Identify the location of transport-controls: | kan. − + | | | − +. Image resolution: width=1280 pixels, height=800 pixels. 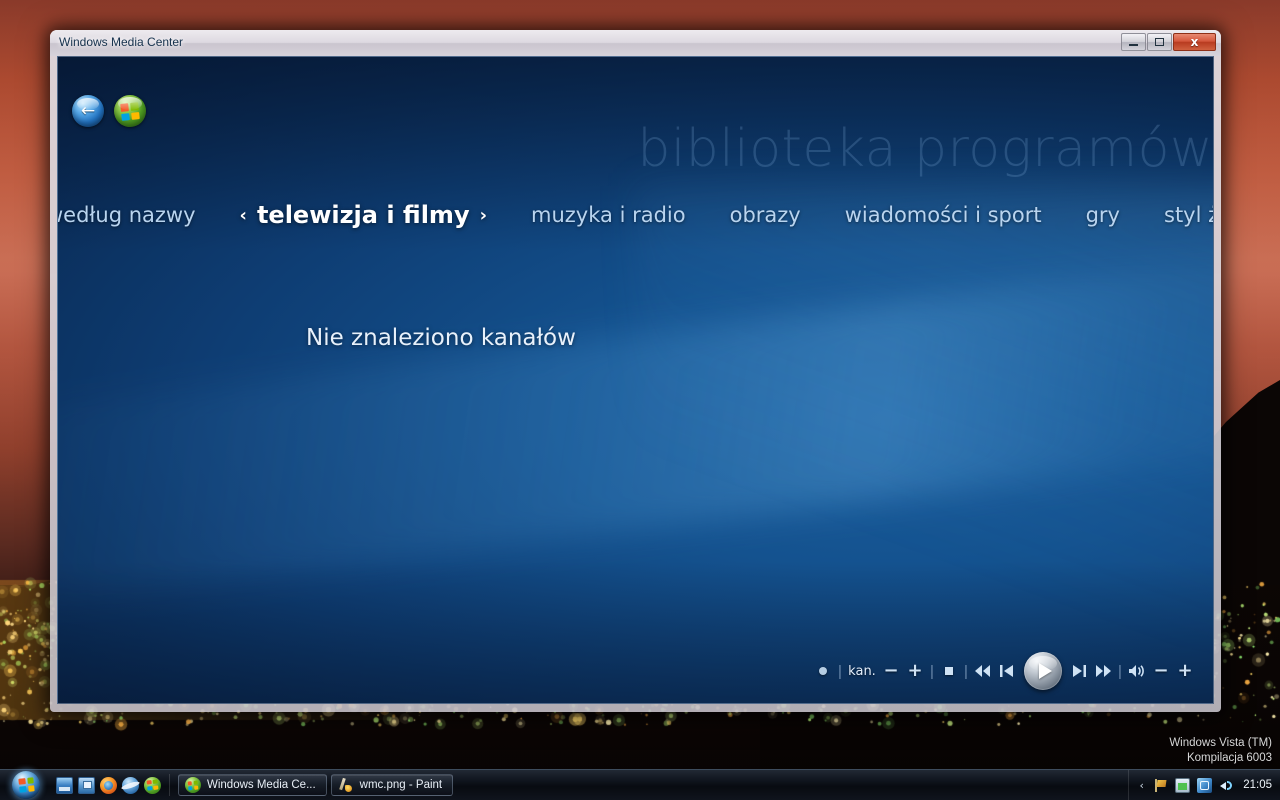
(1004, 671).